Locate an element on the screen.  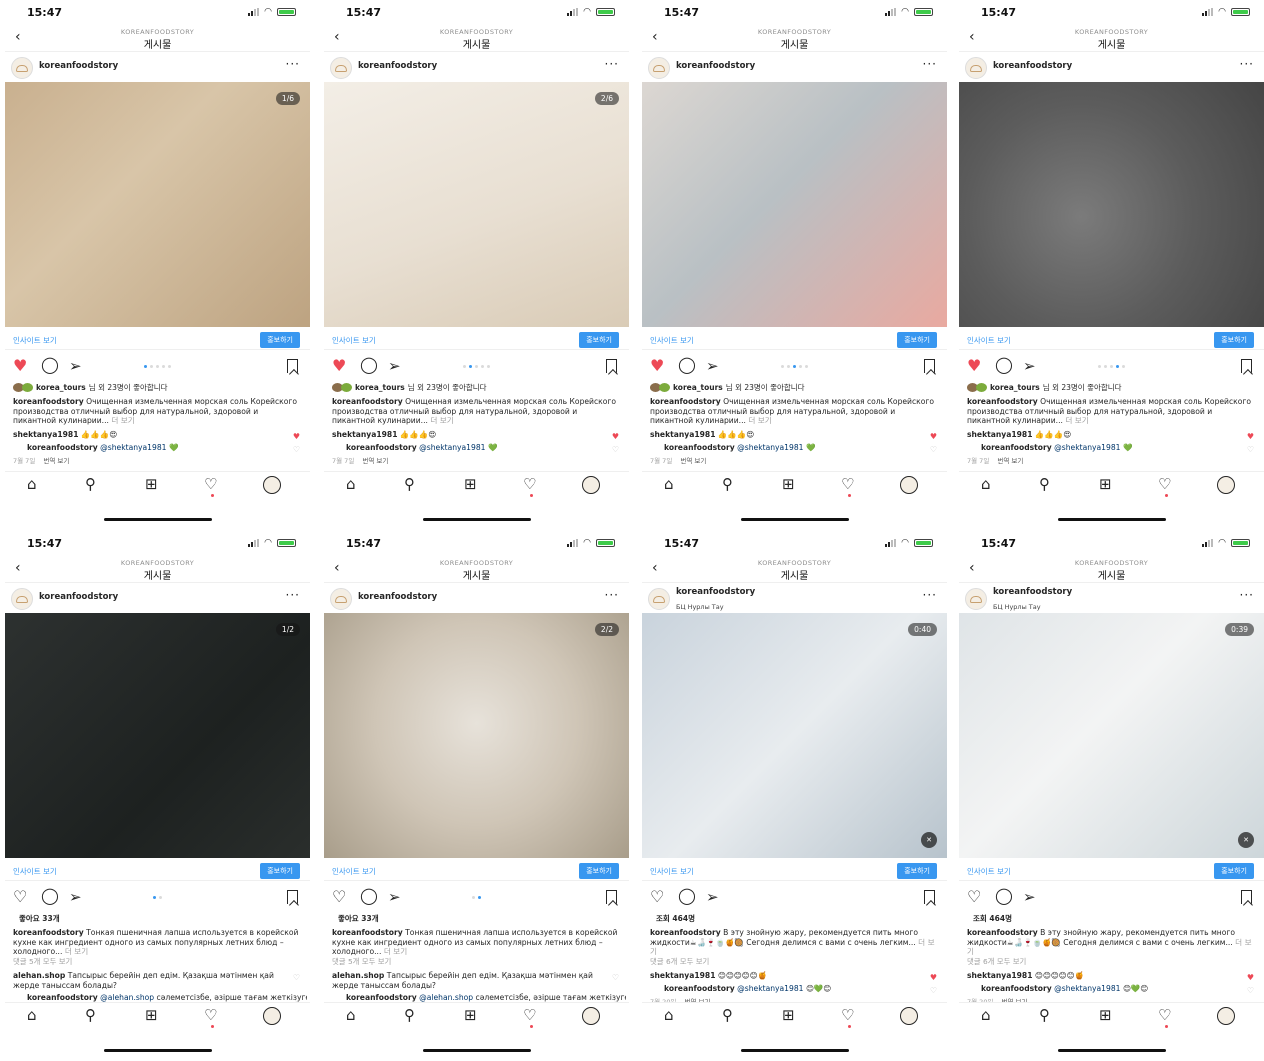
reply-username: koreanfoodstory is located at coordinates (699, 988).